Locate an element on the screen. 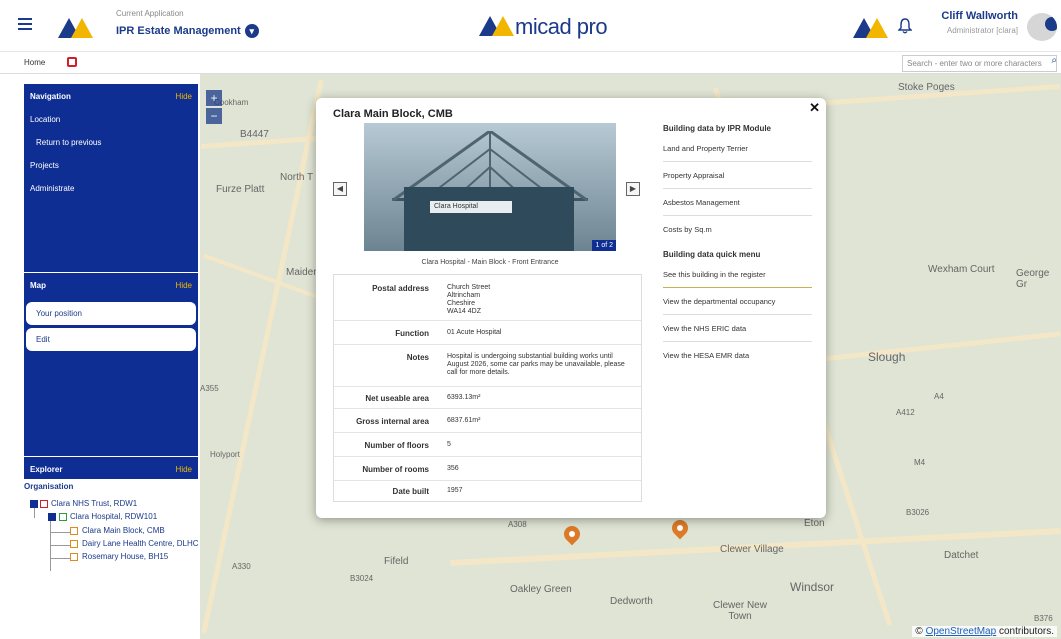 The image size is (1061, 639). tree-item: Clara Hospital, RDW101 is located at coordinates (113, 516).